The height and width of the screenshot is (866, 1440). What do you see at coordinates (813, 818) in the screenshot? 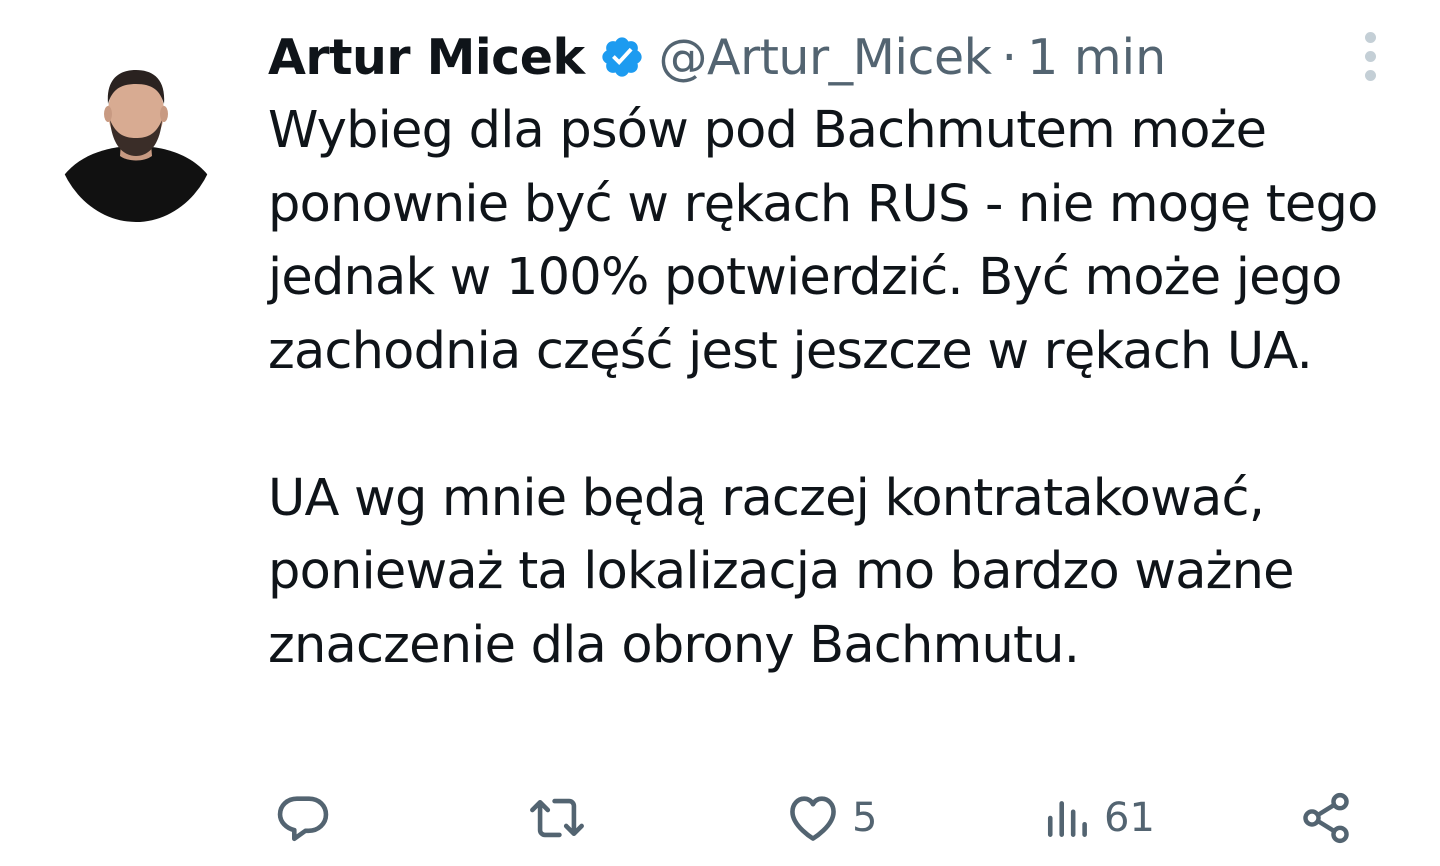
I see `heart-icon` at bounding box center [813, 818].